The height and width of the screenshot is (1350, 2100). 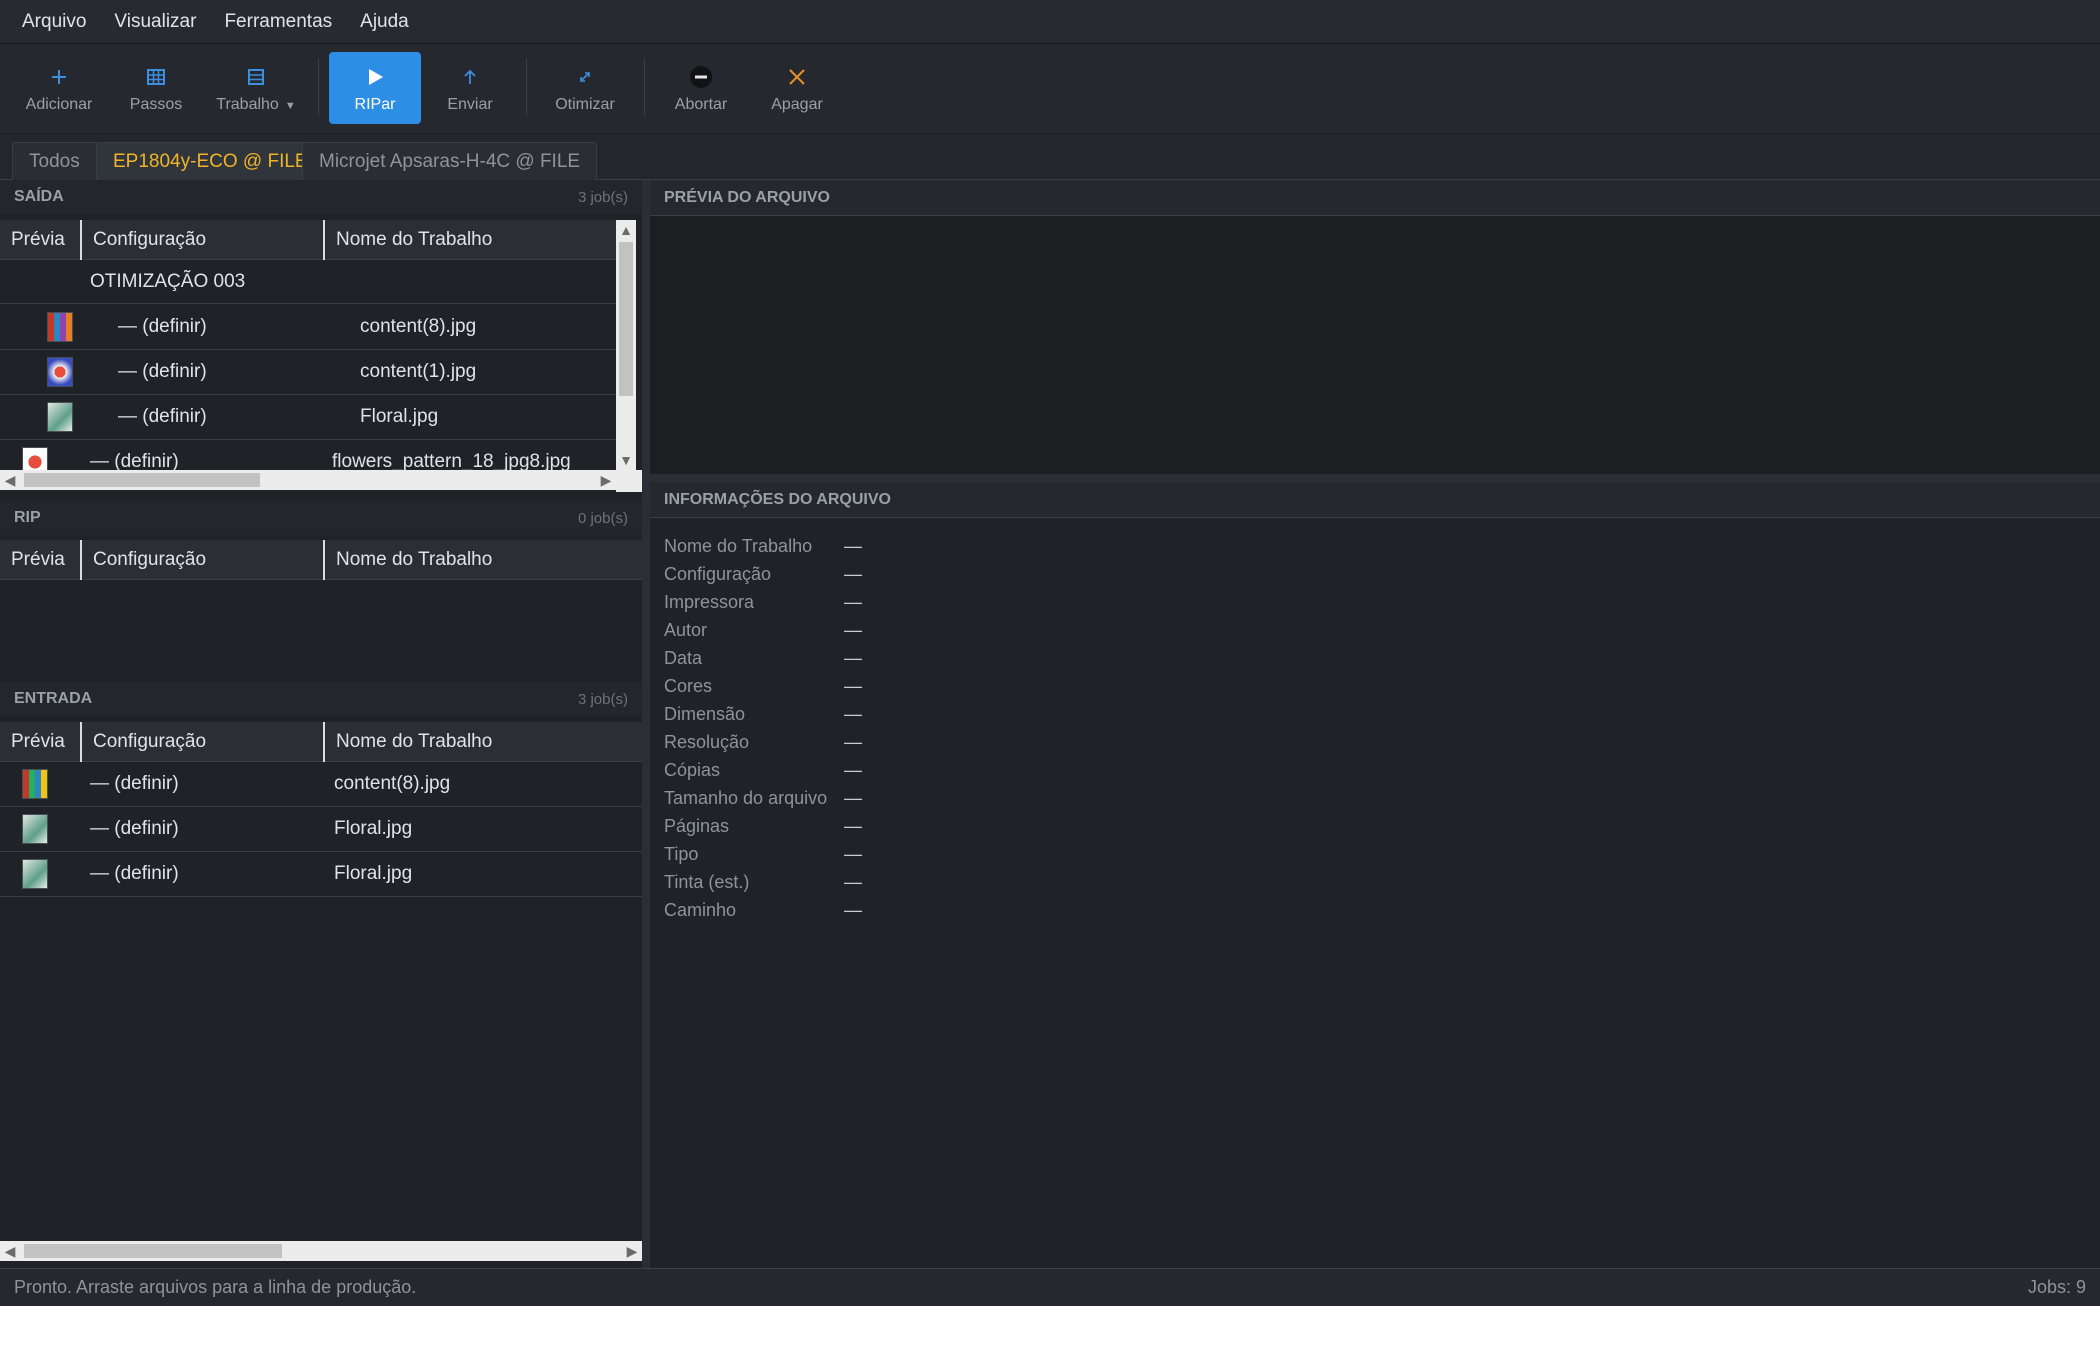 What do you see at coordinates (681, 854) in the screenshot?
I see `info-key: Tipo` at bounding box center [681, 854].